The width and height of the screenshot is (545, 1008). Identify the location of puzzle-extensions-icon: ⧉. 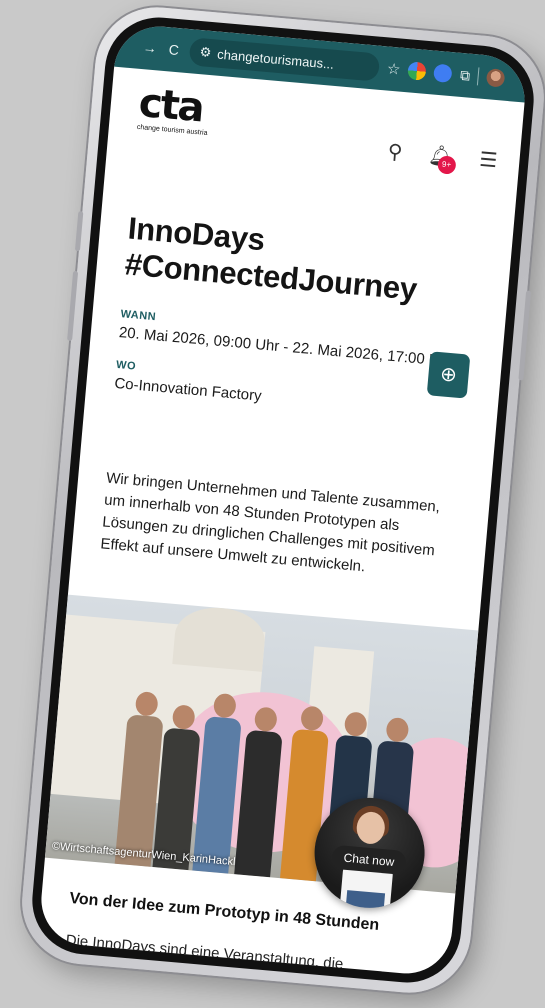
(465, 75).